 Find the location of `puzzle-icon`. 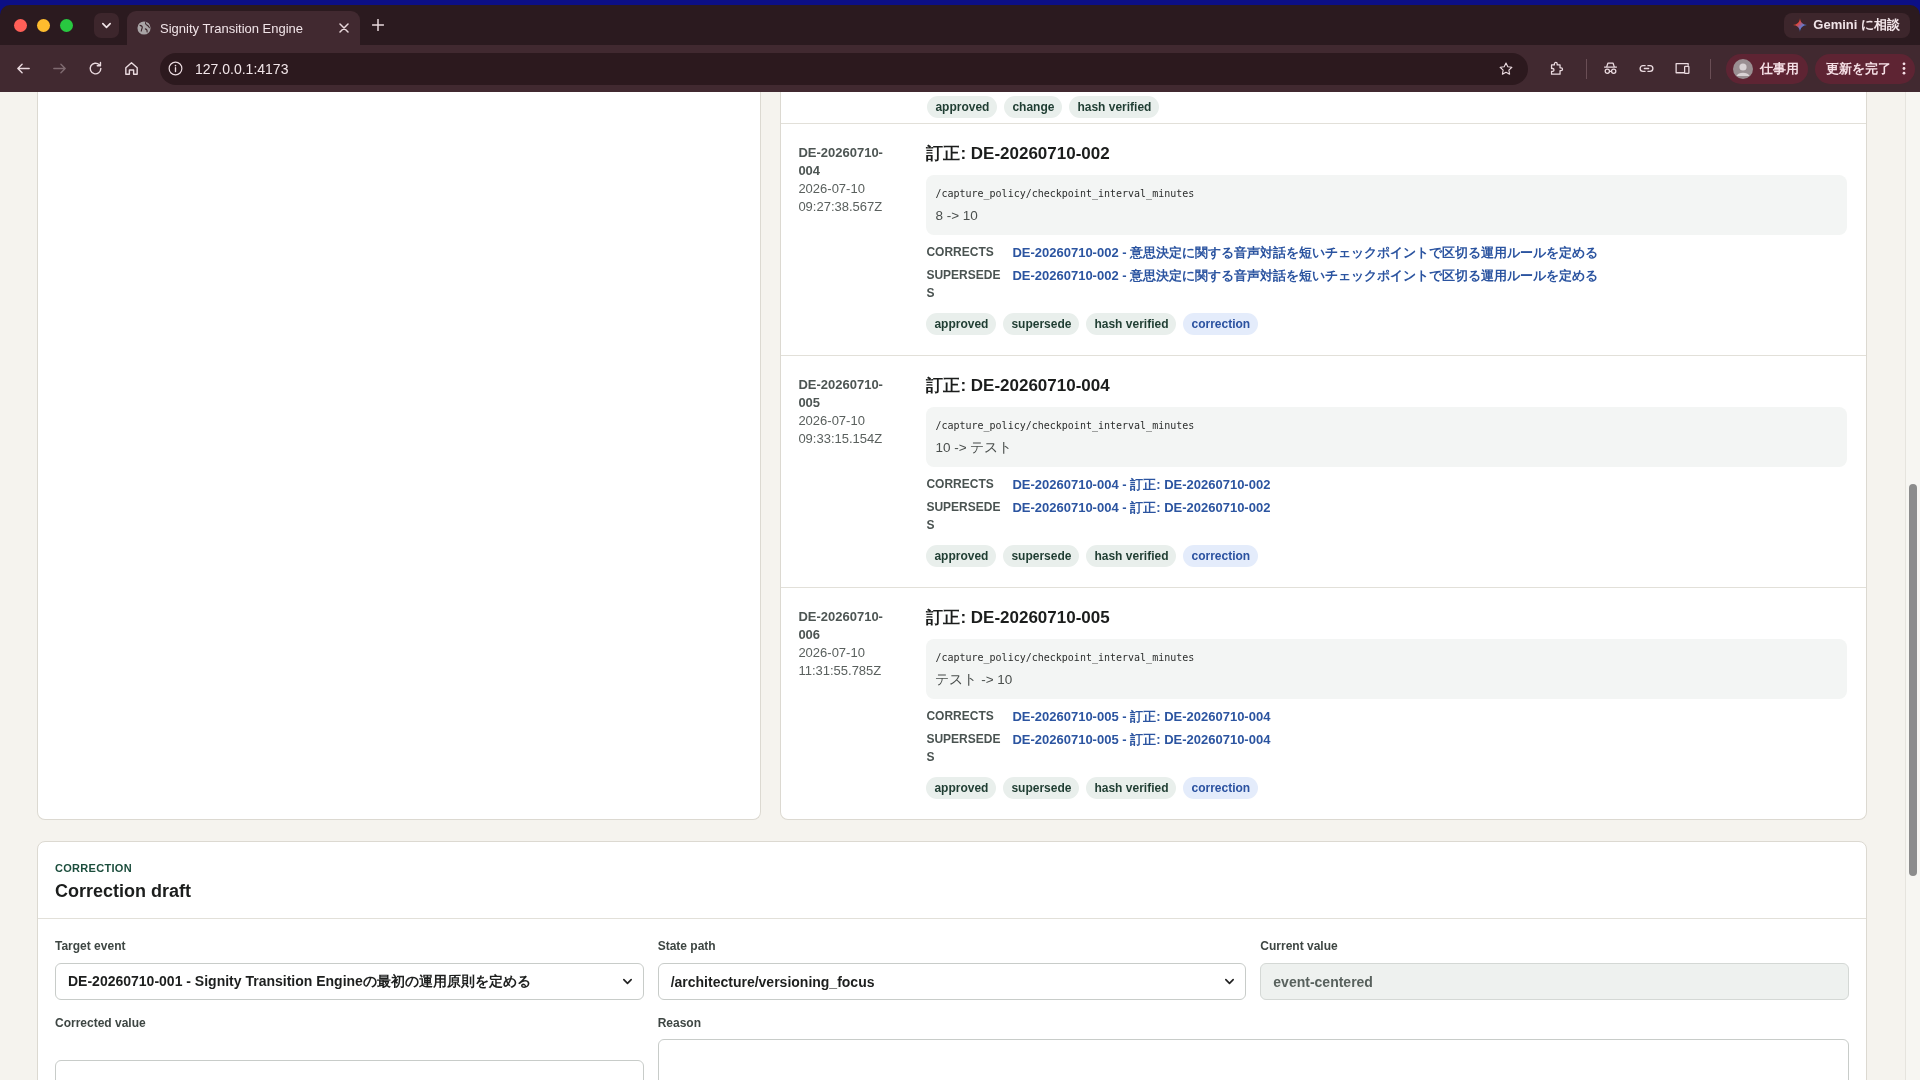

puzzle-icon is located at coordinates (1556, 68).